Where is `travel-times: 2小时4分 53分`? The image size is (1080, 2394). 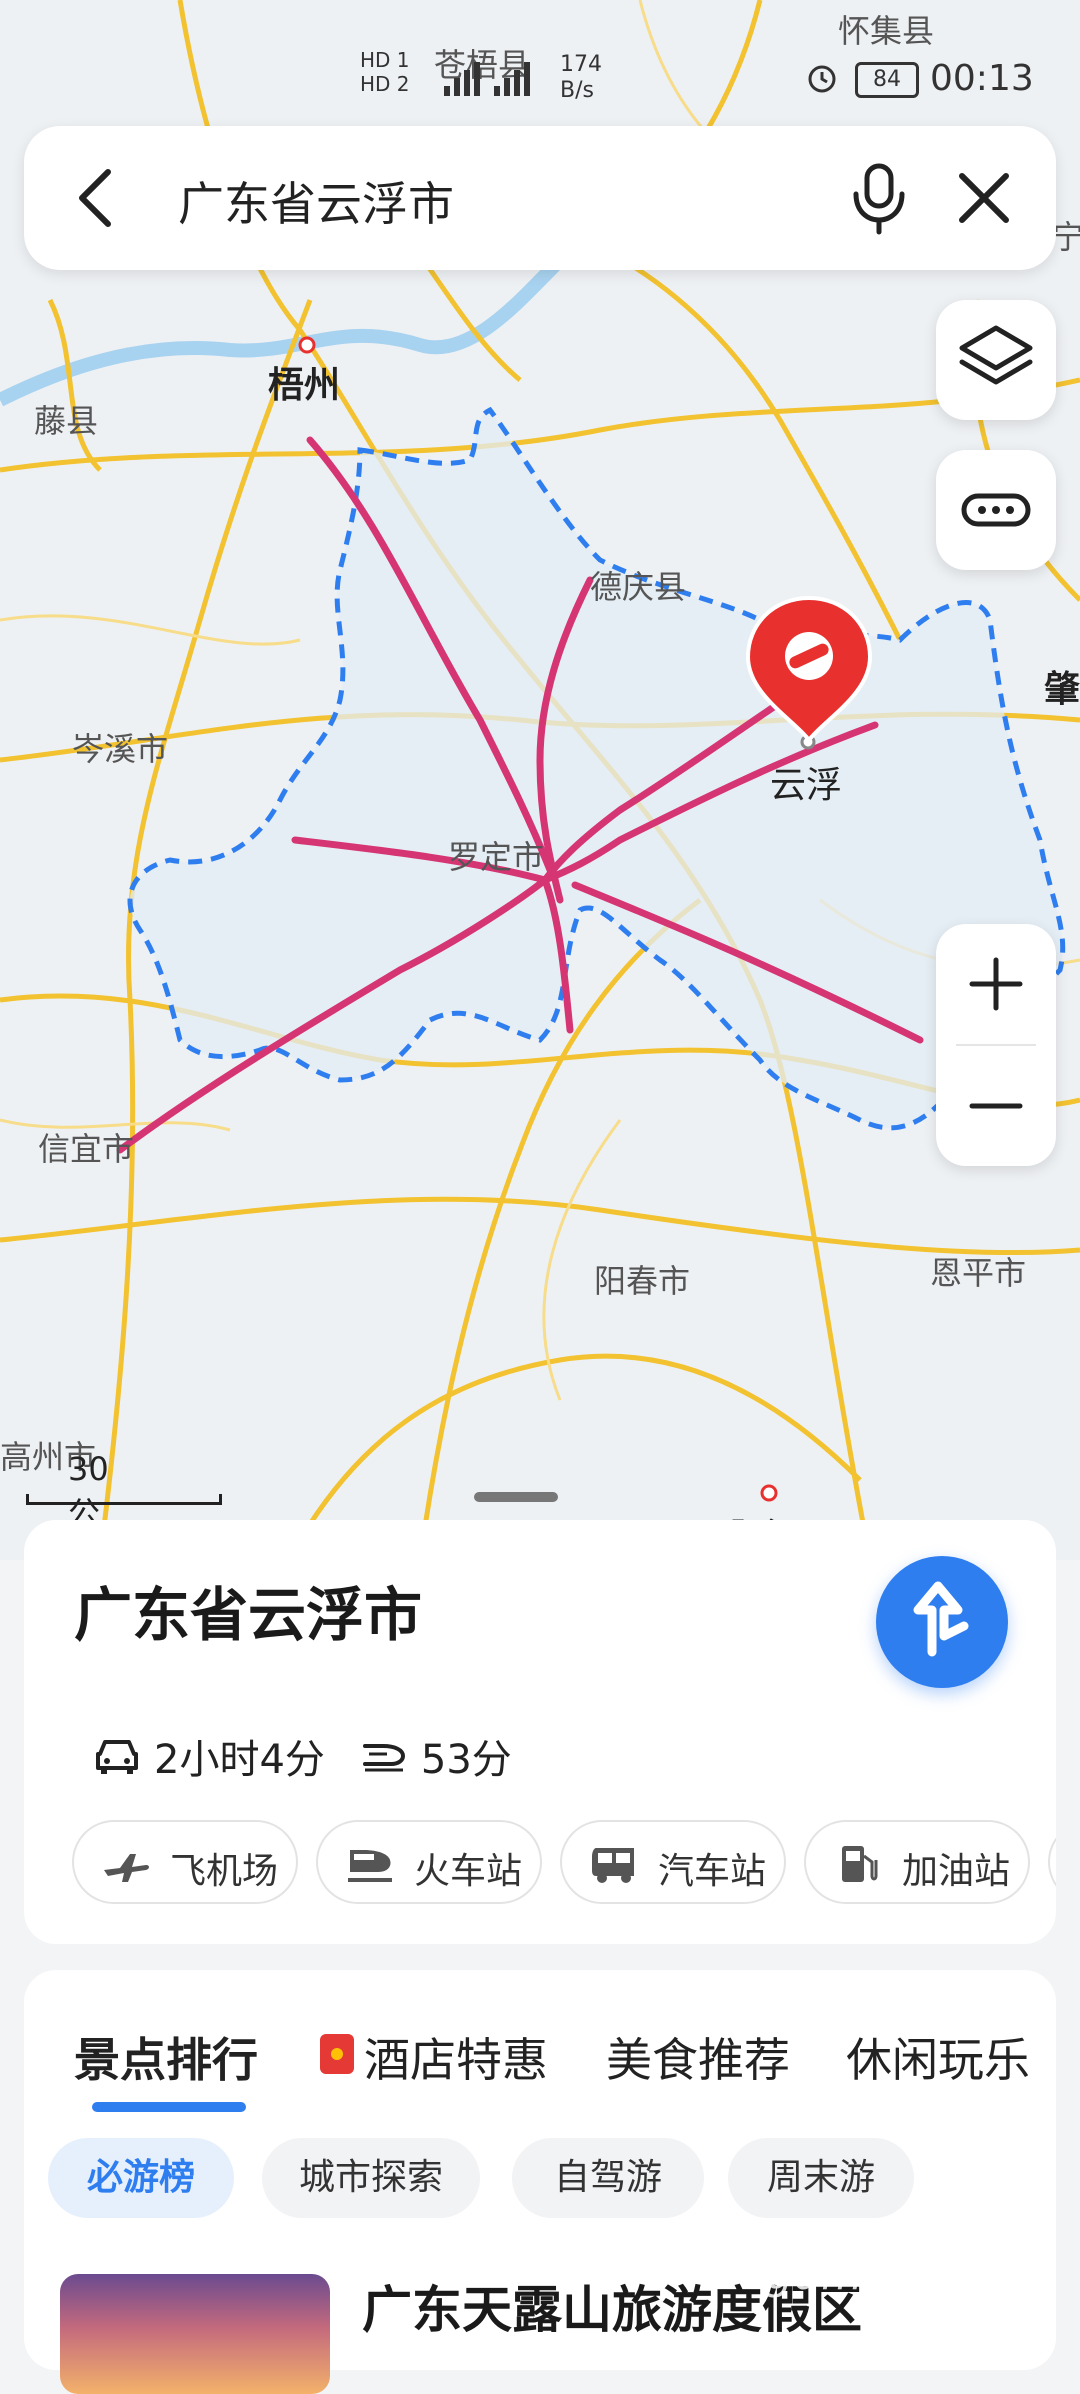 travel-times: 2小时4分 53分 is located at coordinates (321, 1756).